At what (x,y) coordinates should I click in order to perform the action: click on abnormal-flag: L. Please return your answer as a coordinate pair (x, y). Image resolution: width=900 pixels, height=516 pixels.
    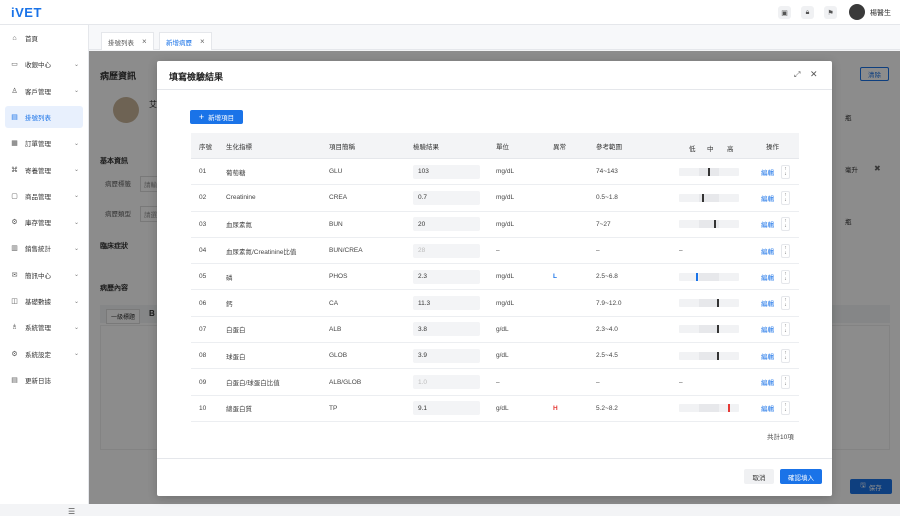
    Looking at the image, I should click on (555, 277).